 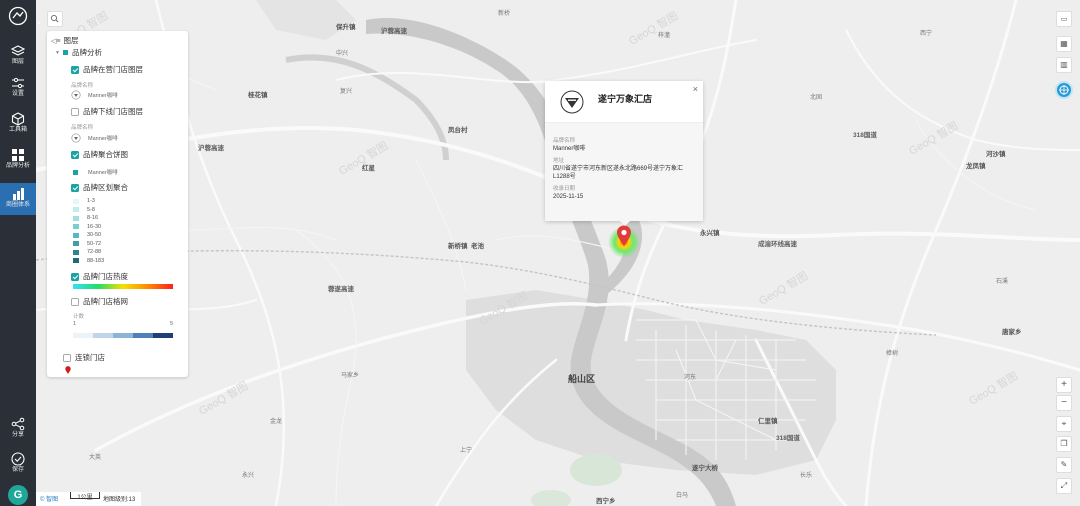 What do you see at coordinates (705, 468) in the screenshot?
I see `map-label-place: 遂宁大桥` at bounding box center [705, 468].